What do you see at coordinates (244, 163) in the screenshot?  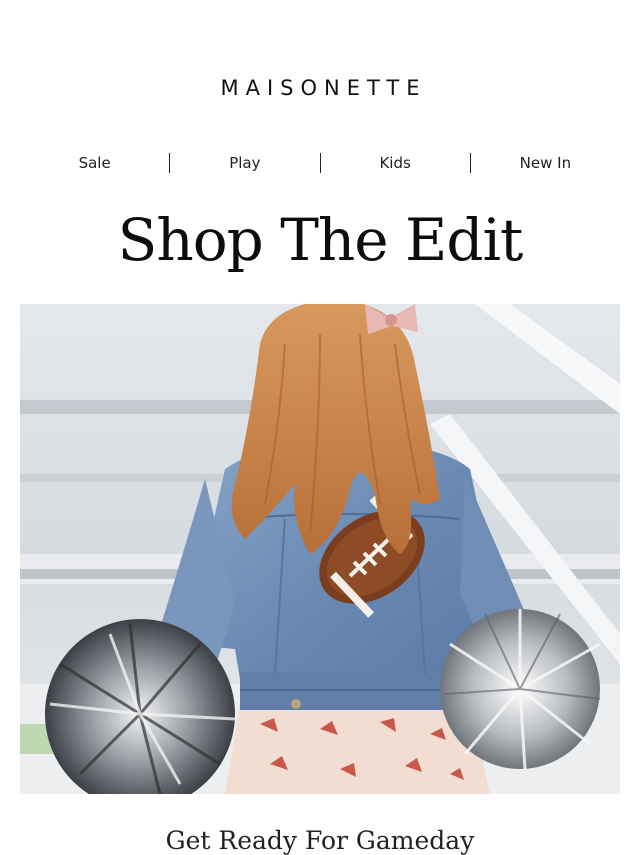 I see `nav-item-play: Play` at bounding box center [244, 163].